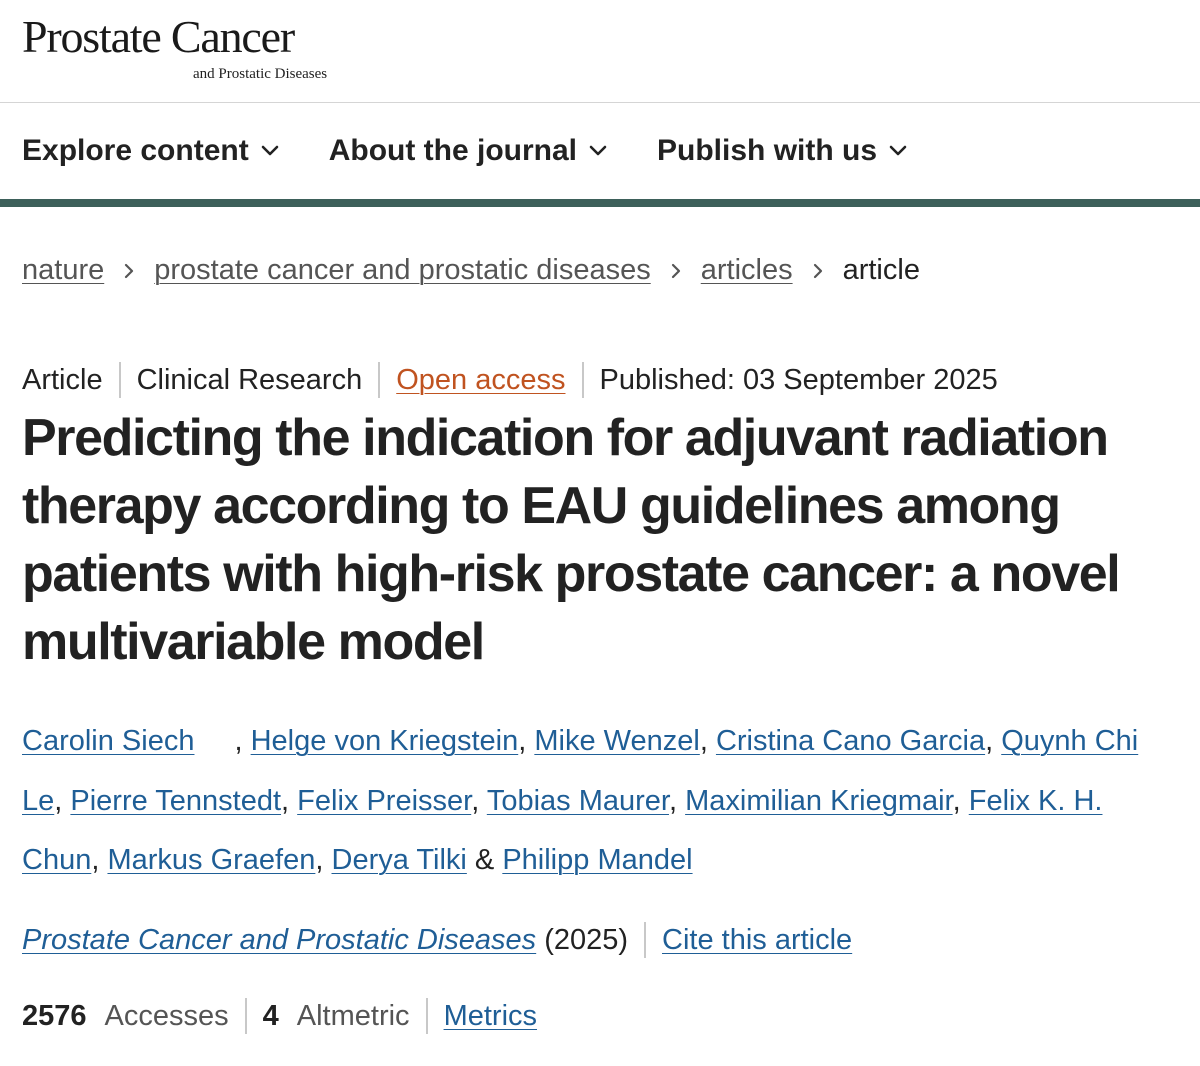  What do you see at coordinates (881, 270) in the screenshot?
I see `breadcrumb-current: article` at bounding box center [881, 270].